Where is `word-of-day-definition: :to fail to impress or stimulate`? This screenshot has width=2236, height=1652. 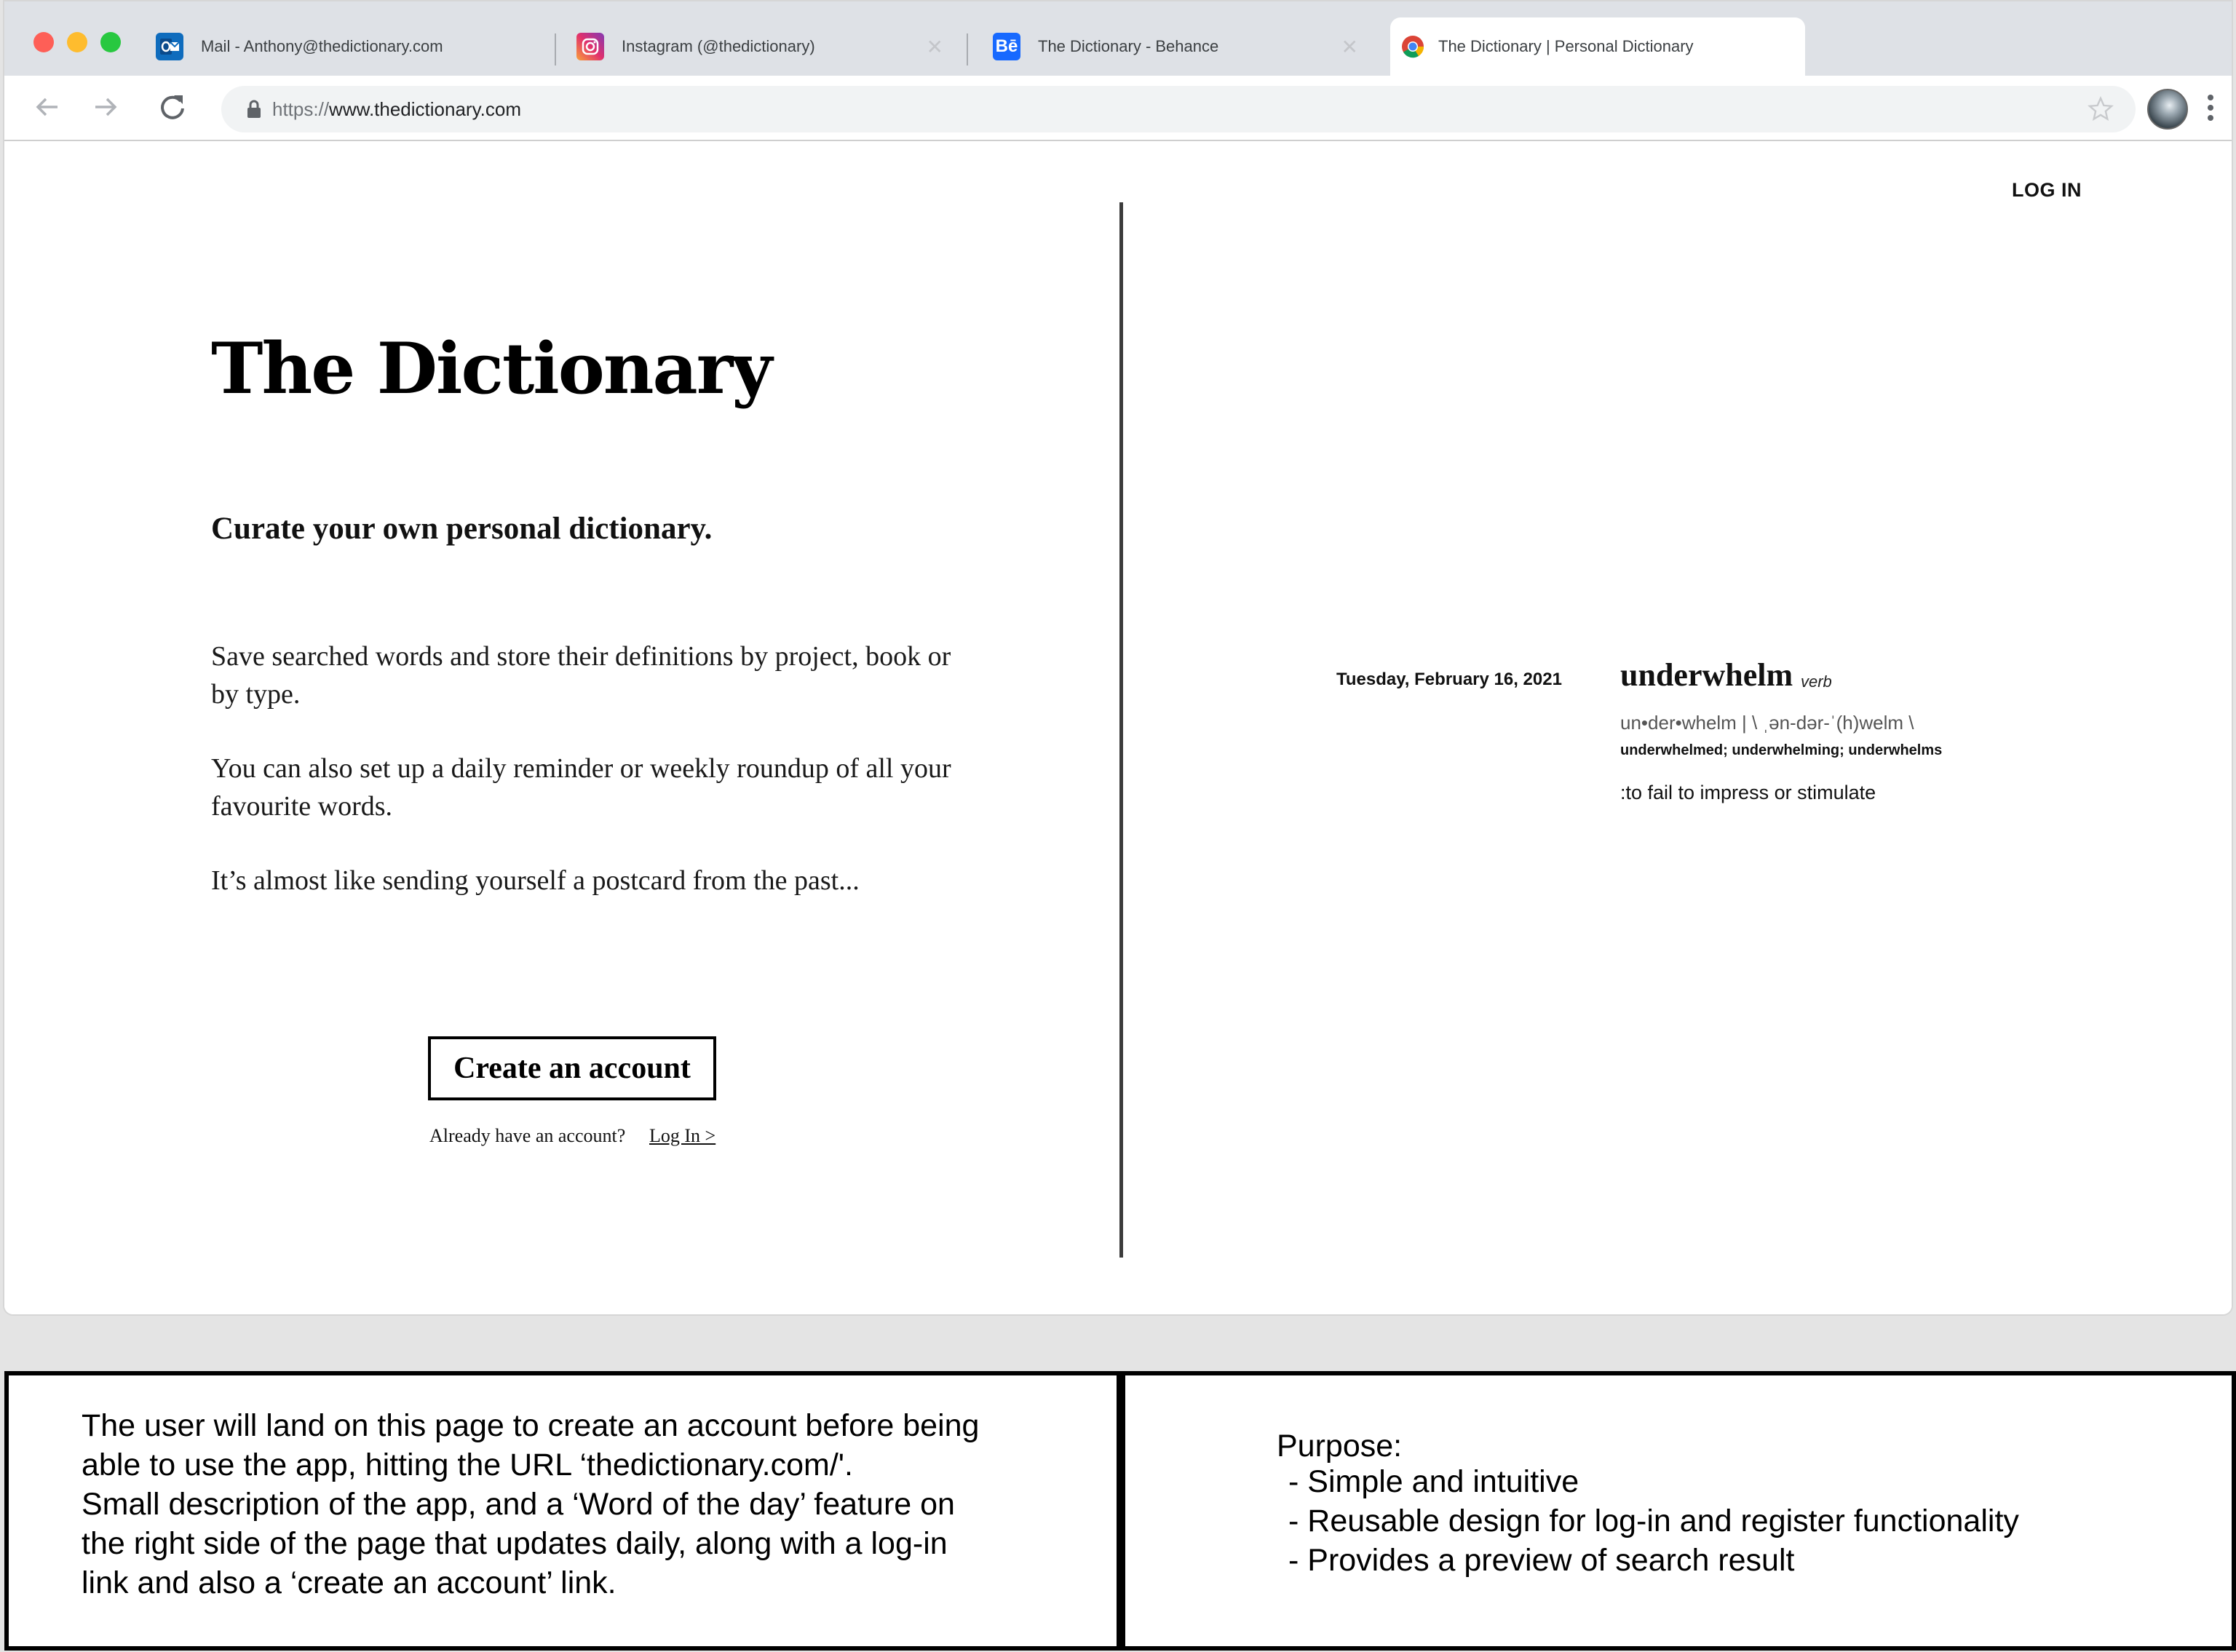
word-of-day-definition: :to fail to impress or stimulate is located at coordinates (1748, 792).